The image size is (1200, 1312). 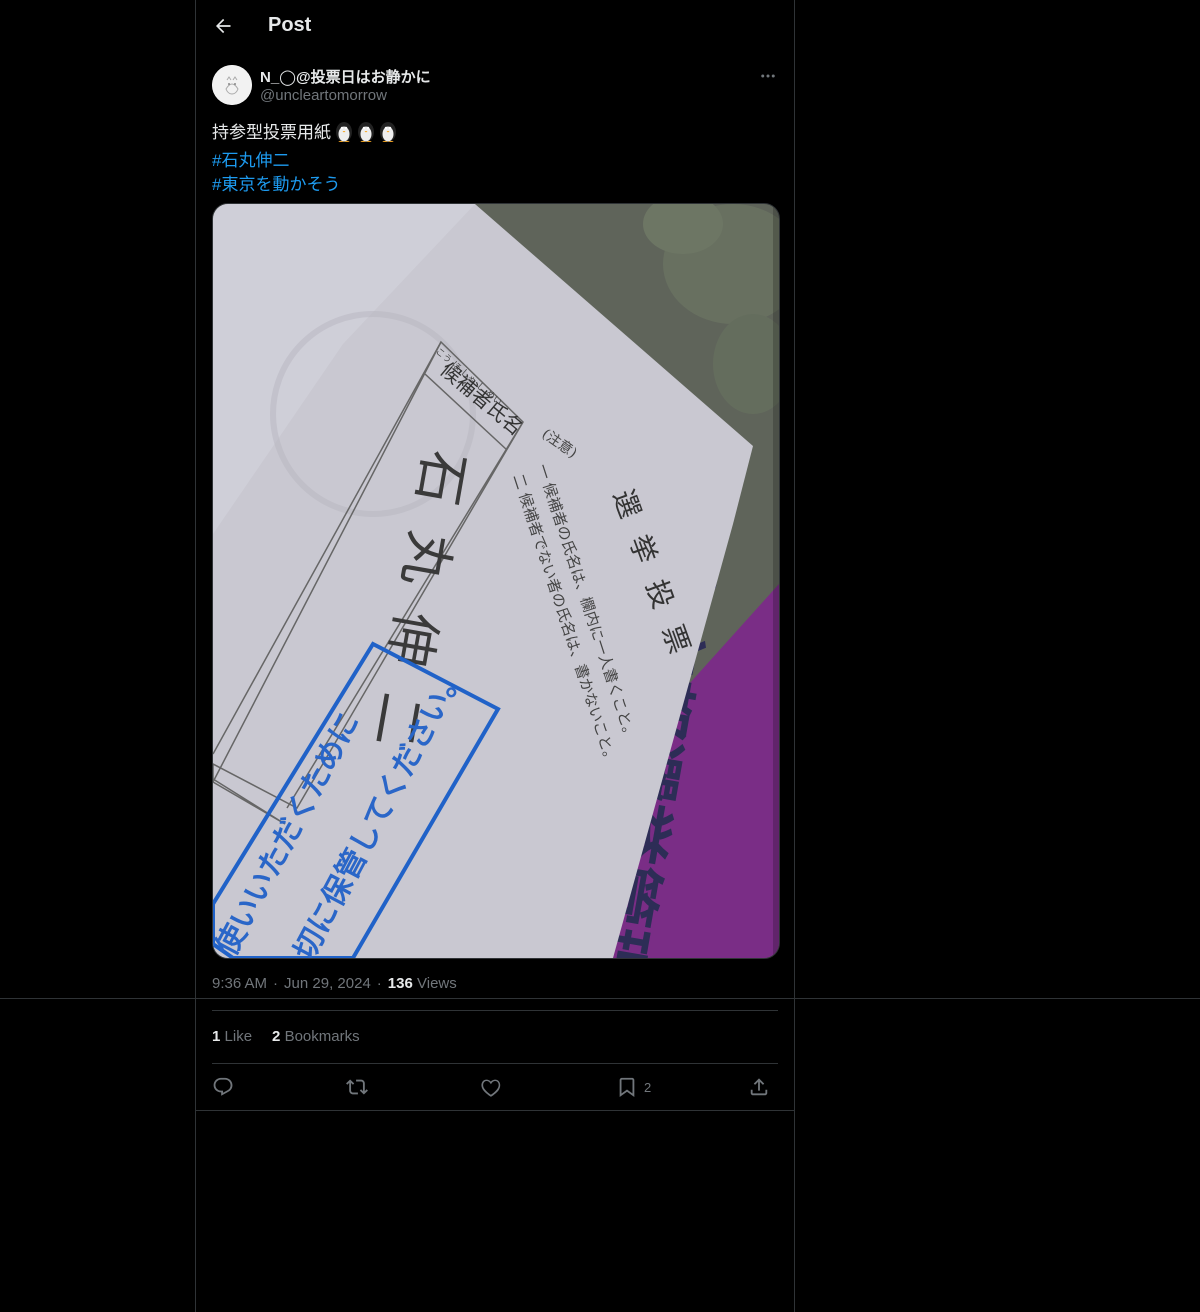 What do you see at coordinates (437, 983) in the screenshot?
I see `views-label: Views` at bounding box center [437, 983].